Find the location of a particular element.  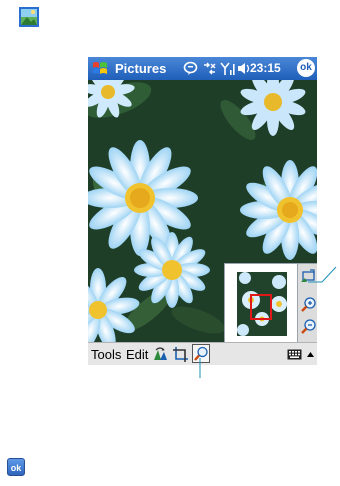

ok-button: ok is located at coordinates (306, 68).